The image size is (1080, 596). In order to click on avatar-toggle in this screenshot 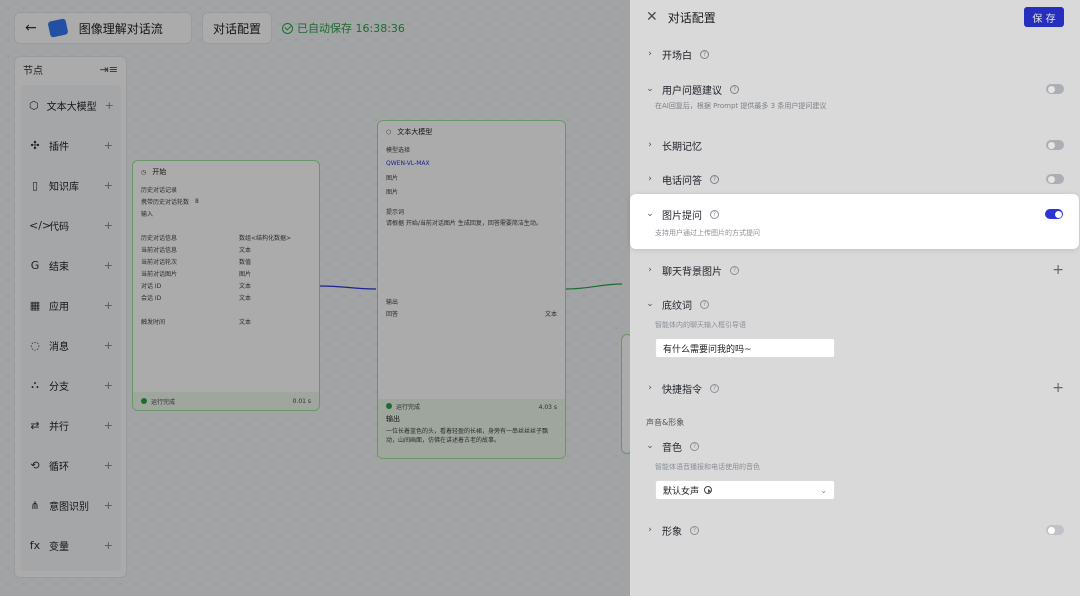, I will do `click(1055, 530)`.